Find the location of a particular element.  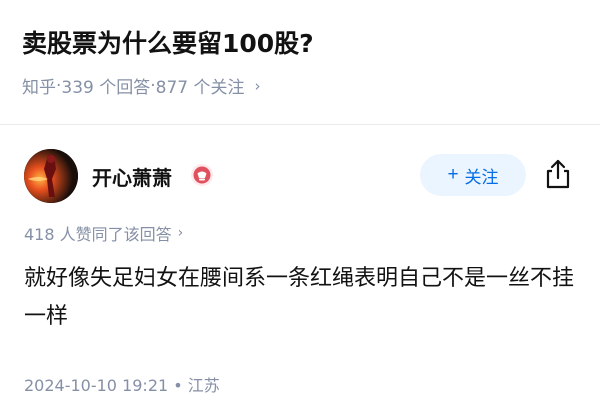

divider is located at coordinates (300, 124).